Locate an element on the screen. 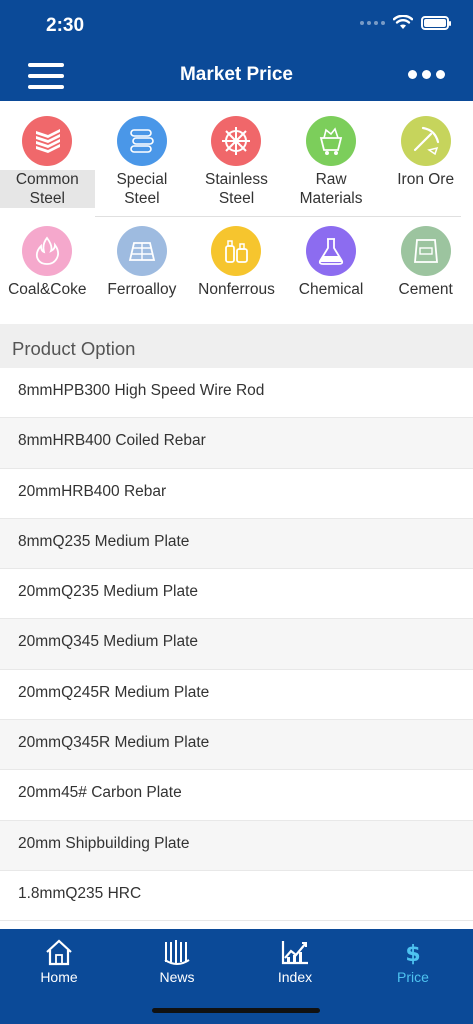  category-label: Ferroalloy is located at coordinates (142, 289).